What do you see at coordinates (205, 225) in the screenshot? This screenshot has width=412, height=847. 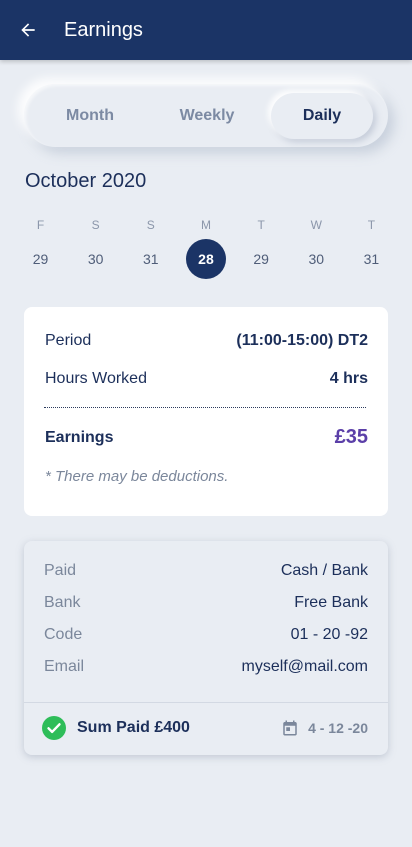 I see `day-of-week: M` at bounding box center [205, 225].